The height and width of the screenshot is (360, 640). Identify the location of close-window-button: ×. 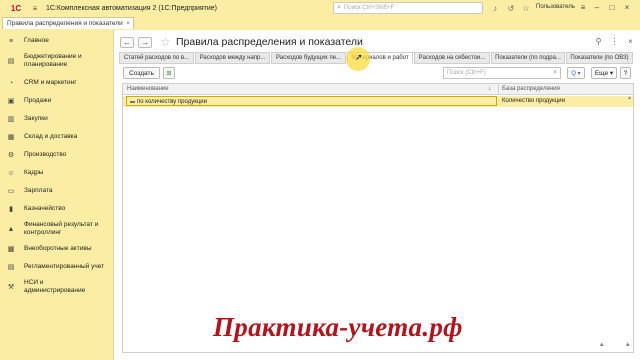
(627, 7).